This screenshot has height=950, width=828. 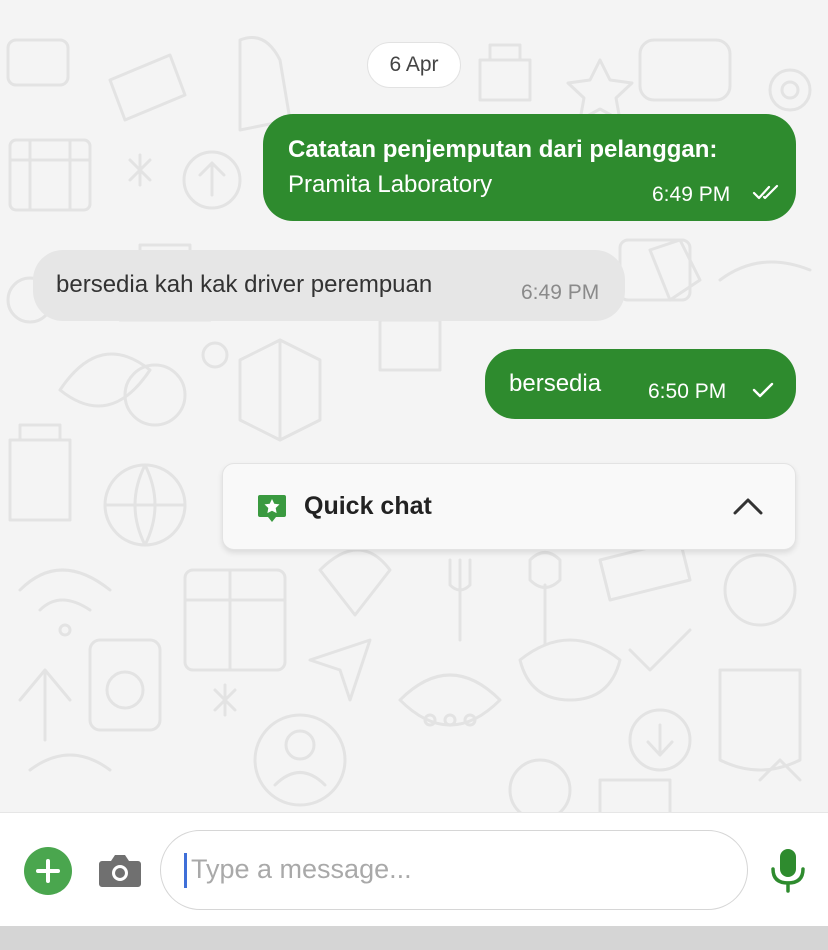 What do you see at coordinates (509, 506) in the screenshot?
I see `quick-chat-panel: Quick chat` at bounding box center [509, 506].